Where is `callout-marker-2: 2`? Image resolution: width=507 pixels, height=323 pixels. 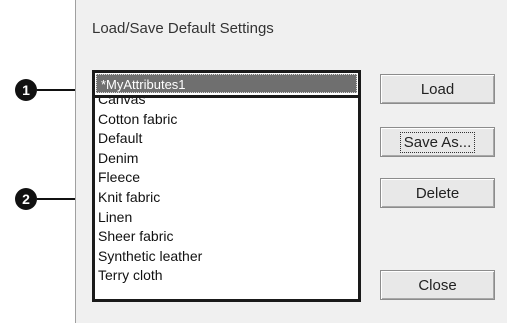
callout-marker-2: 2 is located at coordinates (26, 199).